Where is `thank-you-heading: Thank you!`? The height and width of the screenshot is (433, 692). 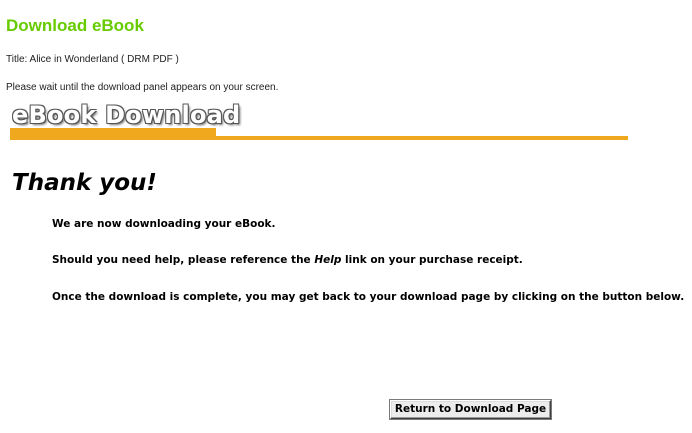 thank-you-heading: Thank you! is located at coordinates (84, 183).